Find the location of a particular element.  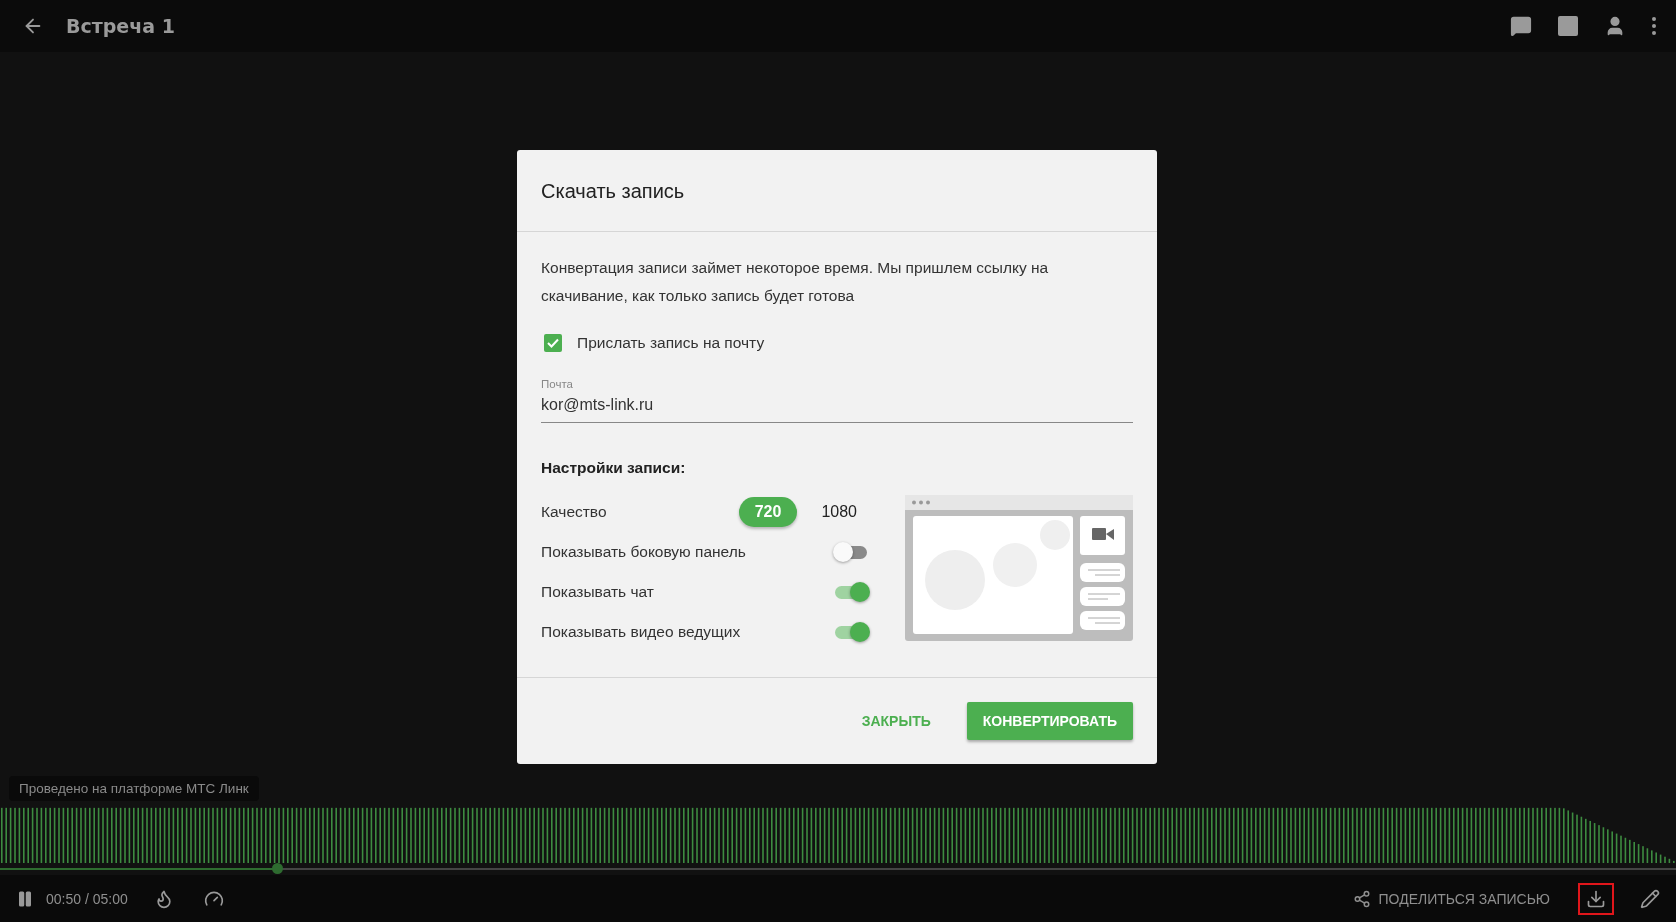

chat-bubble-icon is located at coordinates (1521, 26).